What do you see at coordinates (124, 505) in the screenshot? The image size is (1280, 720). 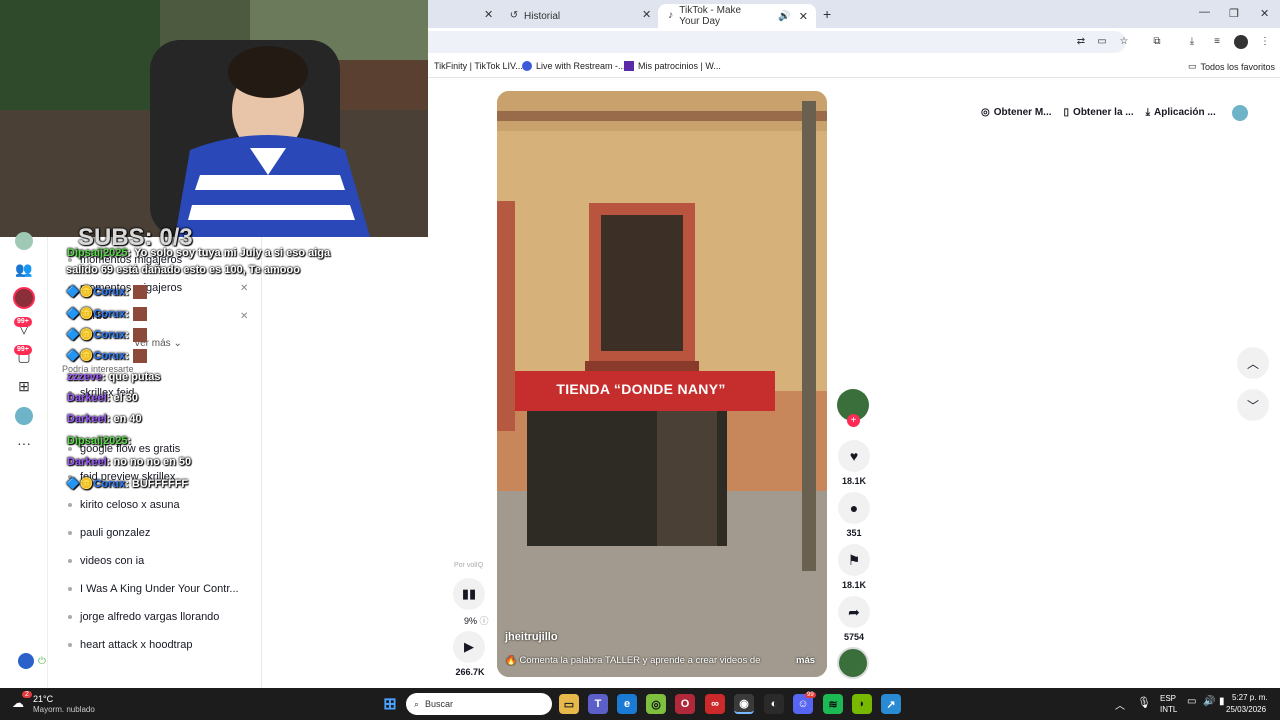 I see `suggestion-item: kirito celoso x asuna` at bounding box center [124, 505].